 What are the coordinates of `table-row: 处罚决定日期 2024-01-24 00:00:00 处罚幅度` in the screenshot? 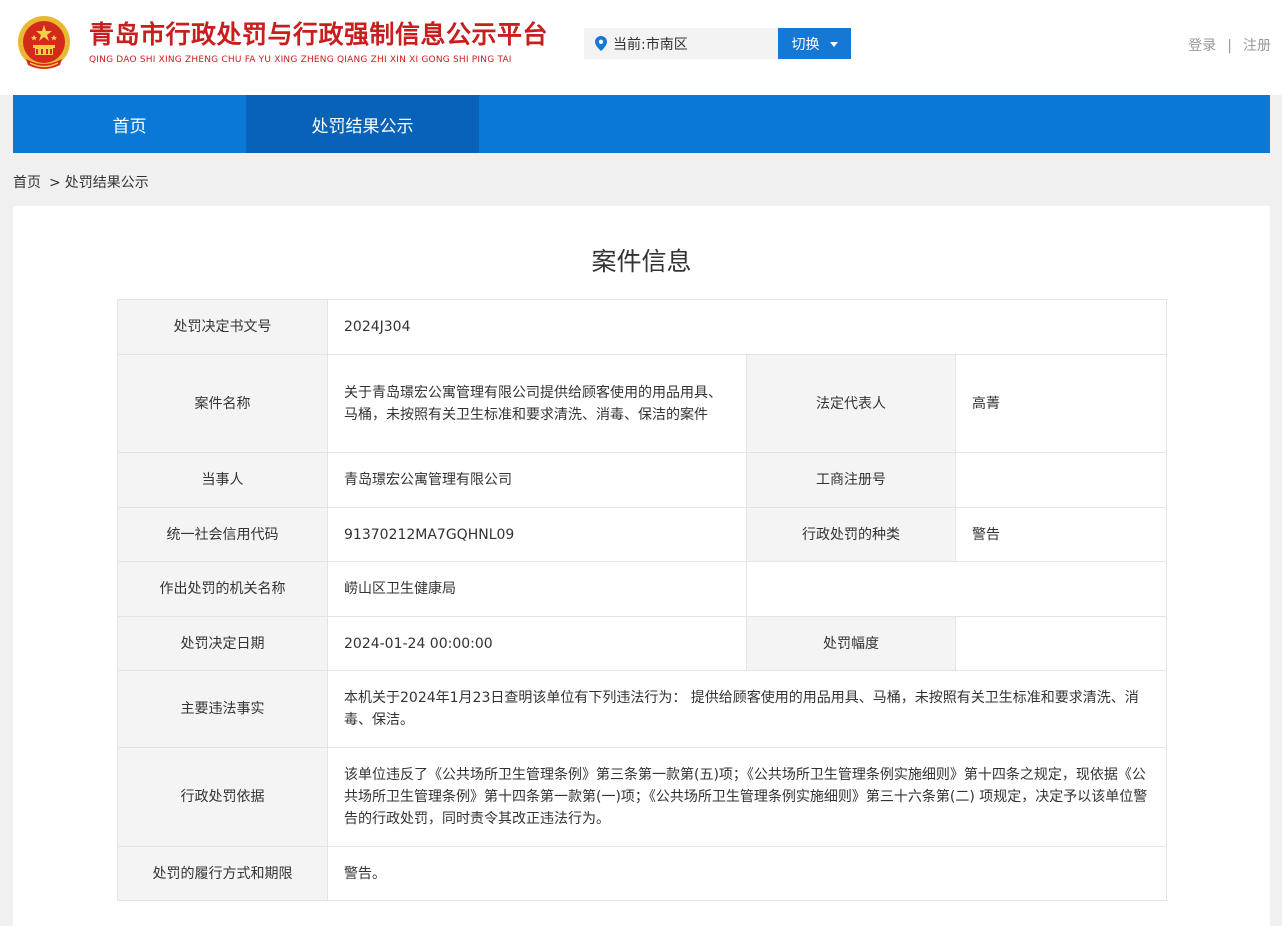 It's located at (642, 643).